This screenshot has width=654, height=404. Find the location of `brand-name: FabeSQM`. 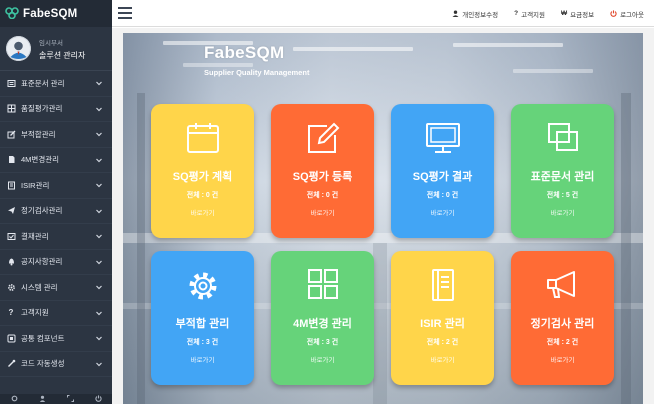

brand-name: FabeSQM is located at coordinates (50, 13).